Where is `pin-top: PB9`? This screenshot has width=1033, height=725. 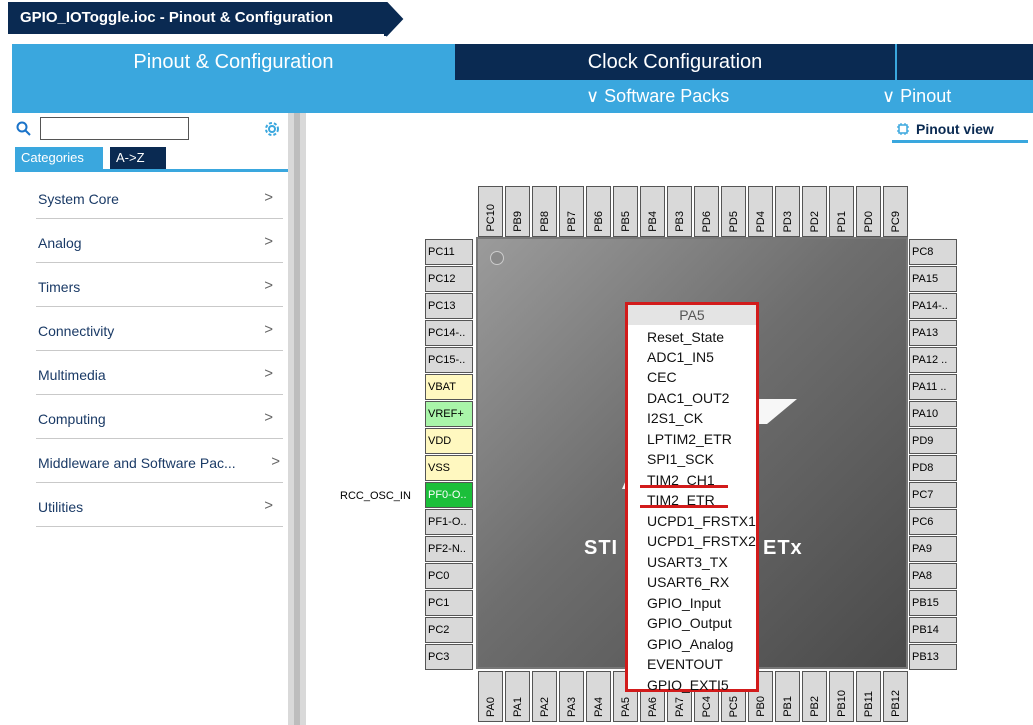
pin-top: PB9 is located at coordinates (517, 211).